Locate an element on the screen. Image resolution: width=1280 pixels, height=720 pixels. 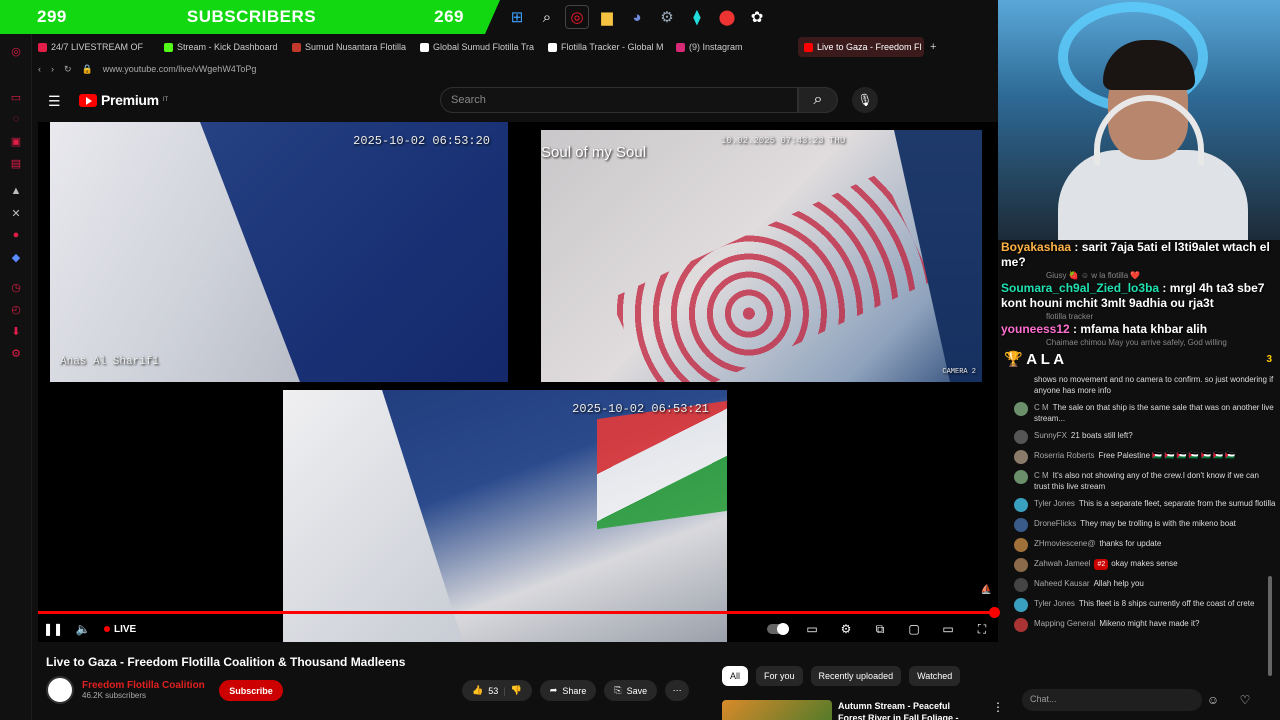
app-icon: ⧫ is located at coordinates (697, 17).